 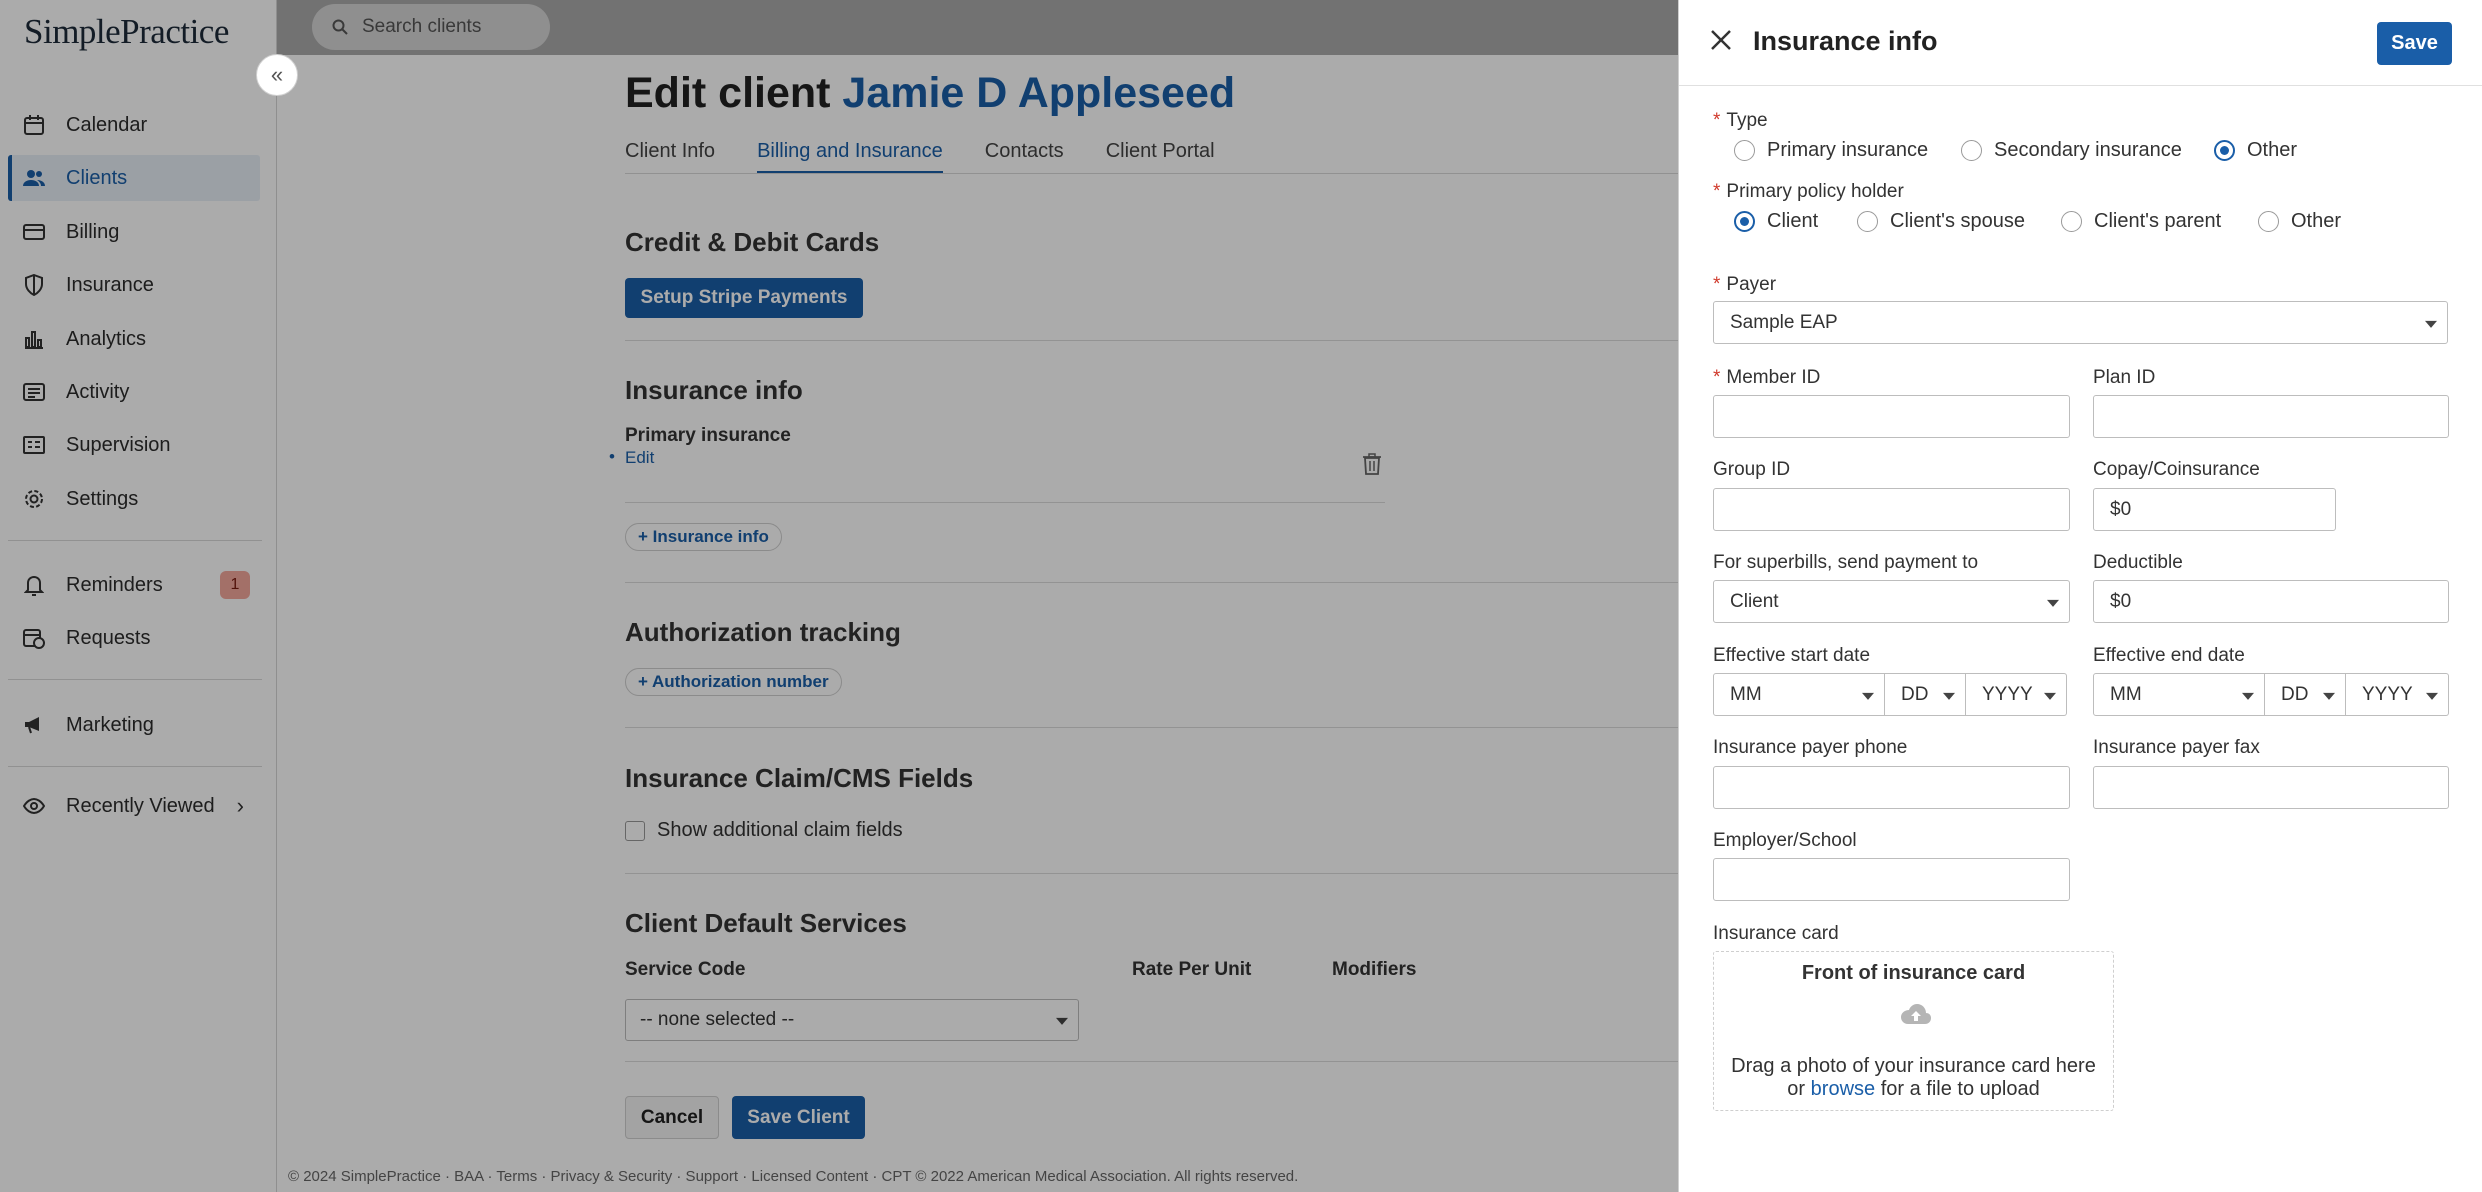 What do you see at coordinates (134, 585) in the screenshot?
I see `sidebar-item-reminders: Reminders 1` at bounding box center [134, 585].